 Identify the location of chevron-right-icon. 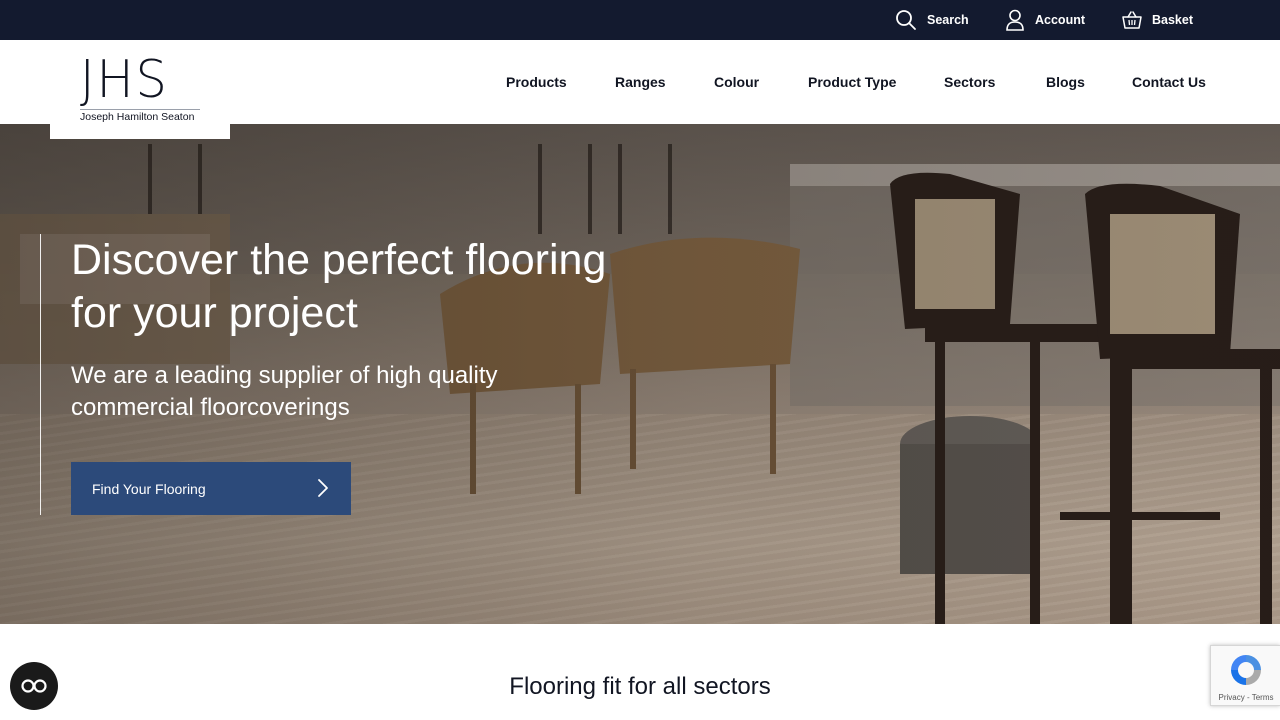
(323, 488).